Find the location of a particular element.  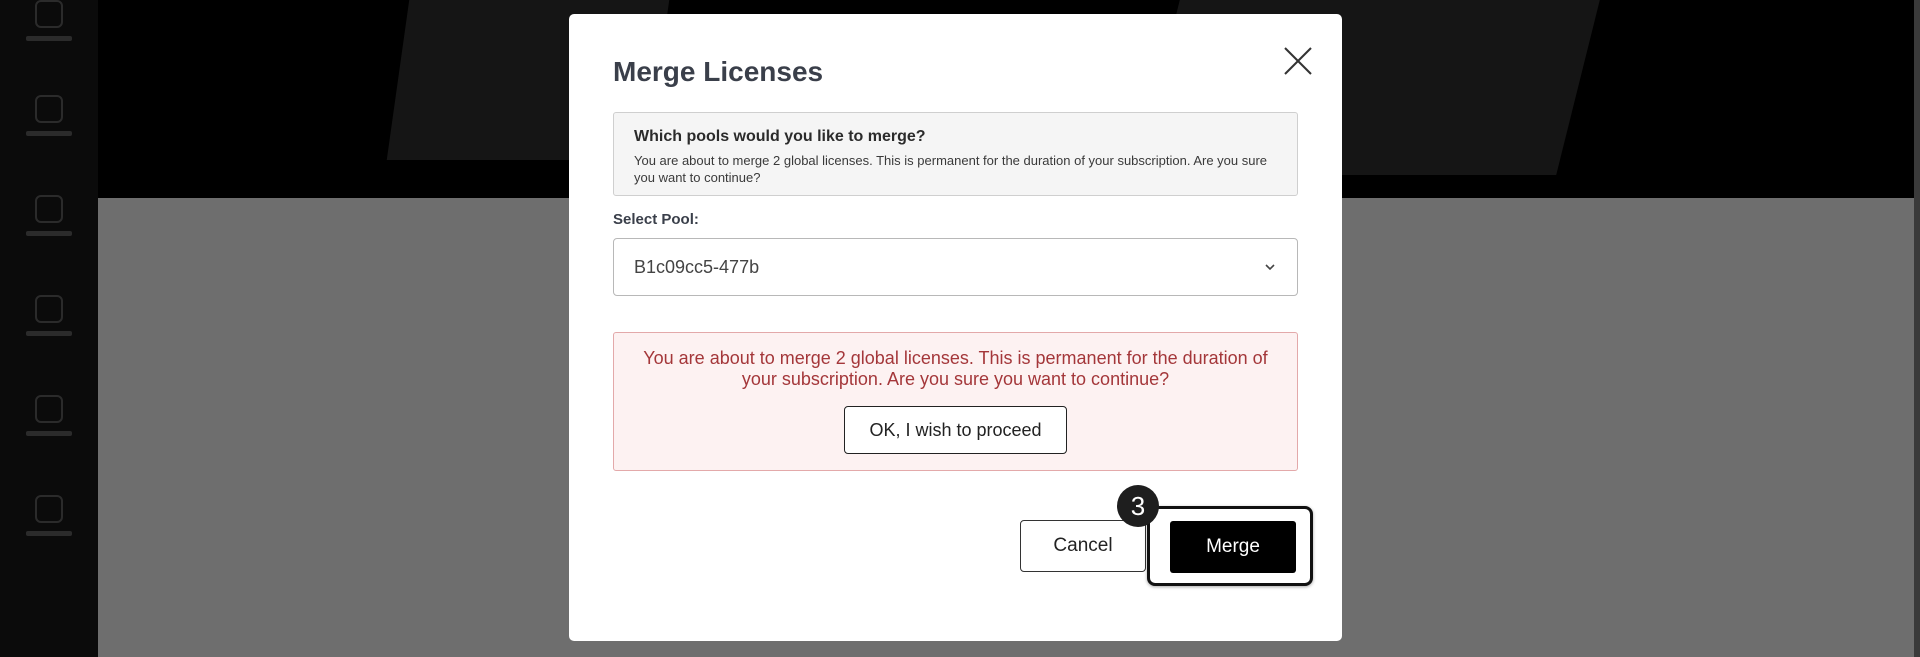

select-pool-label: Select Pool: is located at coordinates (656, 219).